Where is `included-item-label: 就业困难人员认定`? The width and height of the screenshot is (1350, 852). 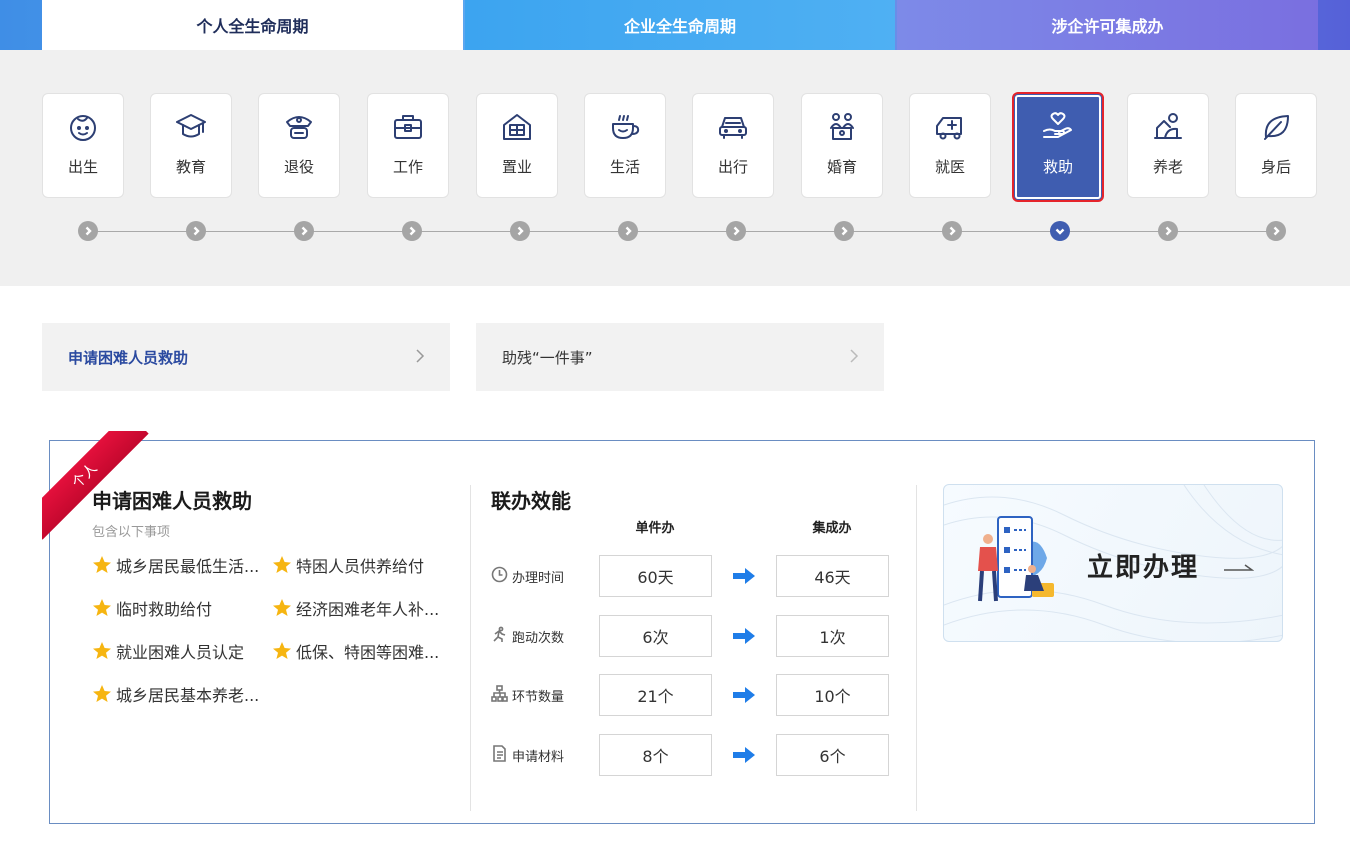
included-item-label: 就业困难人员认定 is located at coordinates (180, 652).